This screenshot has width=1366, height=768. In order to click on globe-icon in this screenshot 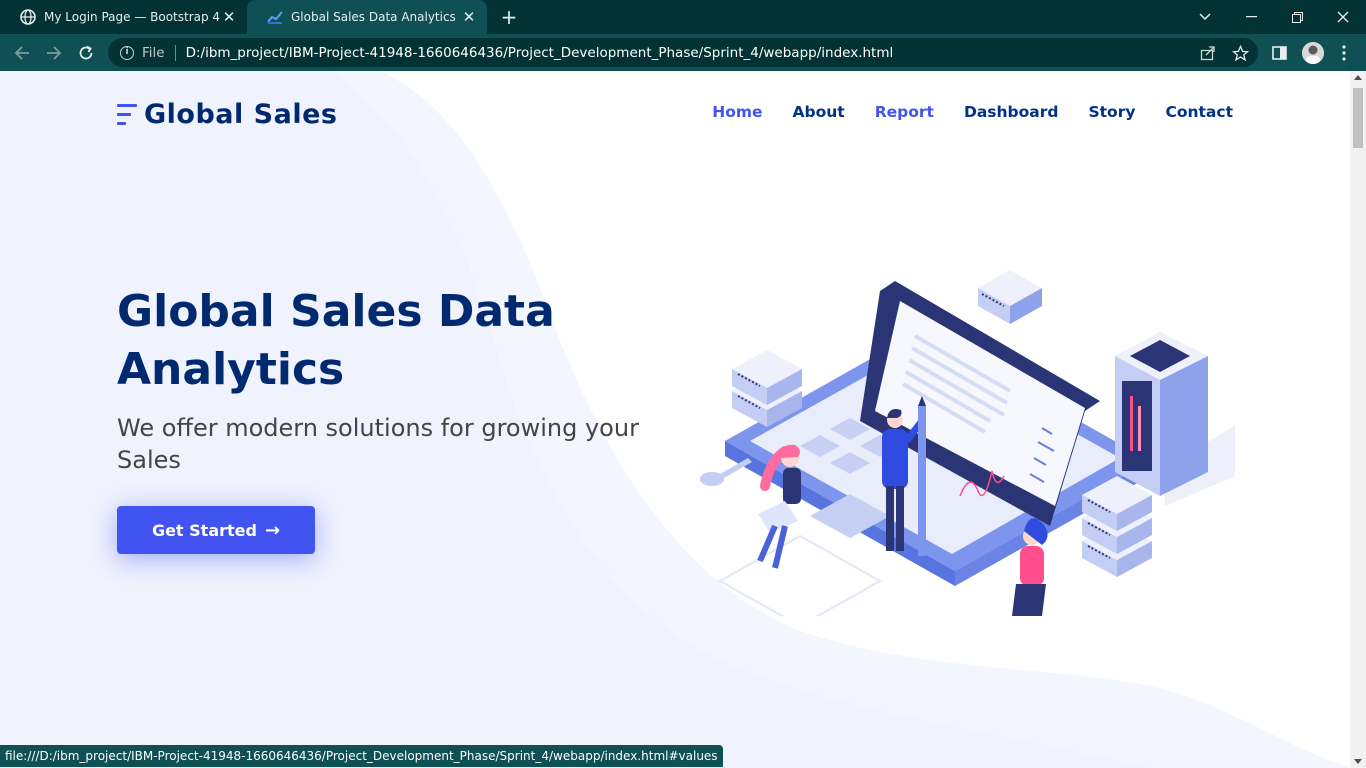, I will do `click(28, 17)`.